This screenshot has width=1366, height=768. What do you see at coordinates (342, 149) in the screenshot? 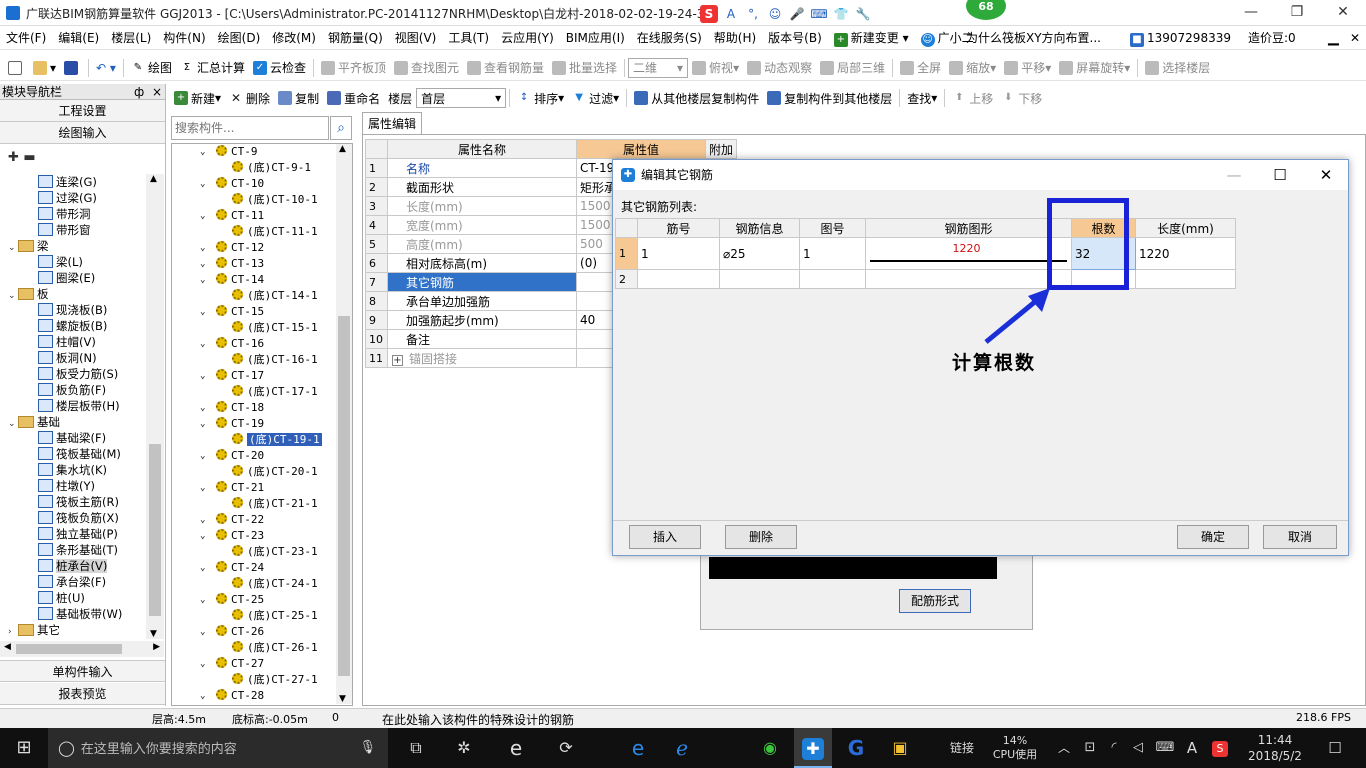
I see `list-scroll-up-icon: ▲` at bounding box center [342, 149].